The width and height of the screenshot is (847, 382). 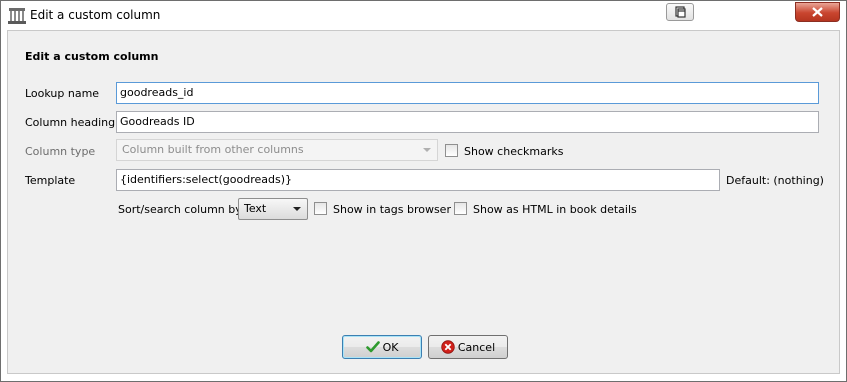 I want to click on show-as-html-label: Show as HTML in book details, so click(x=555, y=209).